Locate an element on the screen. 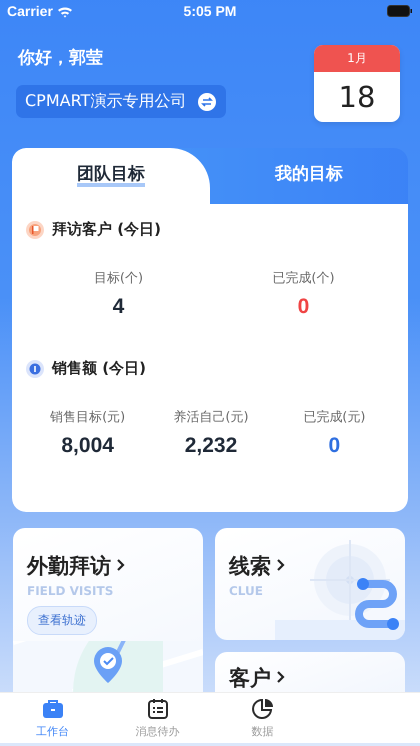 This screenshot has height=746, width=420. tab-bar-item: 工作台 is located at coordinates (52, 718).